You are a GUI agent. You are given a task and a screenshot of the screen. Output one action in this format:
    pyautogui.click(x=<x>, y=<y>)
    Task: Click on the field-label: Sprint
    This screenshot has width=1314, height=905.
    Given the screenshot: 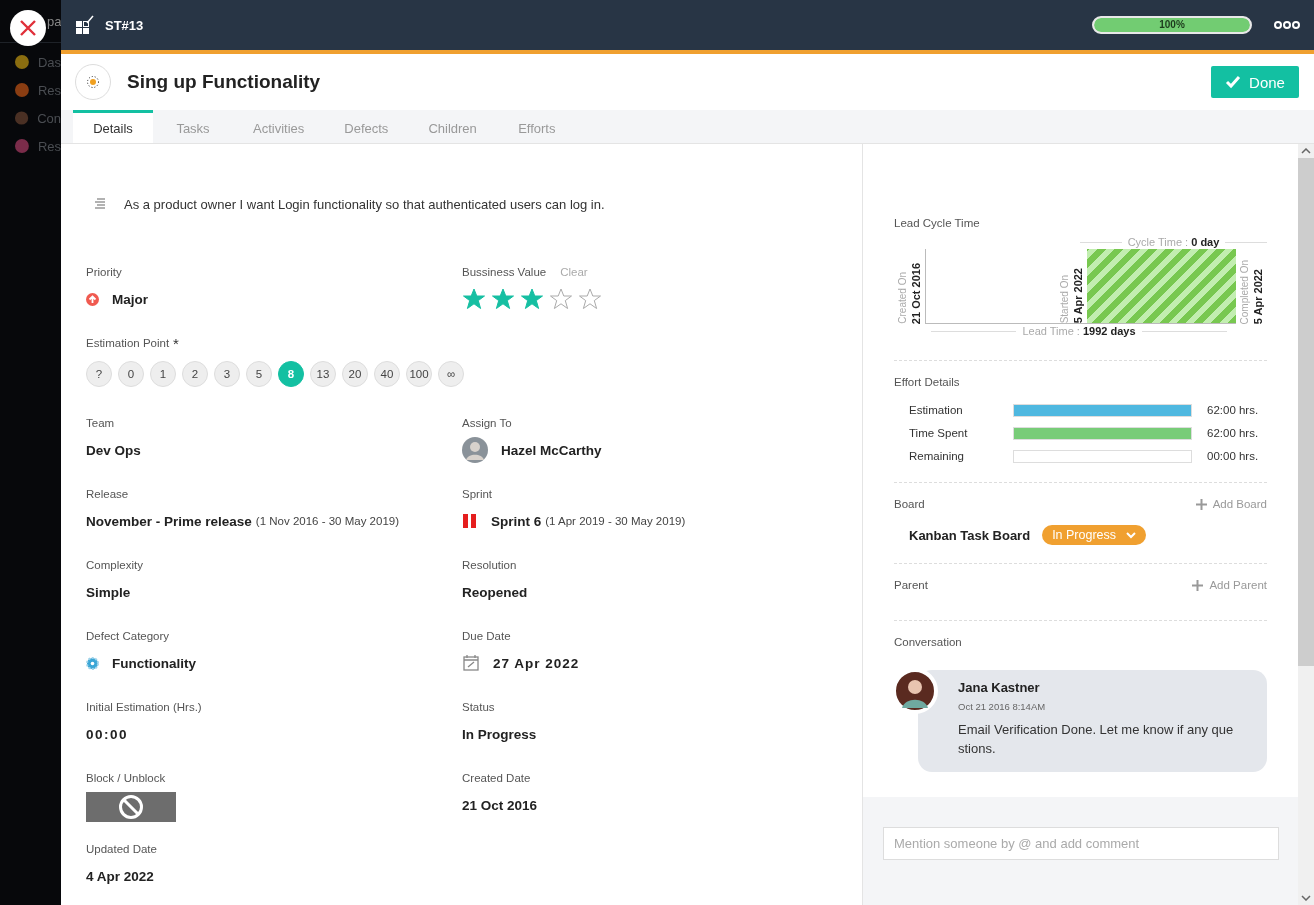 What is the action you would take?
    pyautogui.click(x=477, y=494)
    